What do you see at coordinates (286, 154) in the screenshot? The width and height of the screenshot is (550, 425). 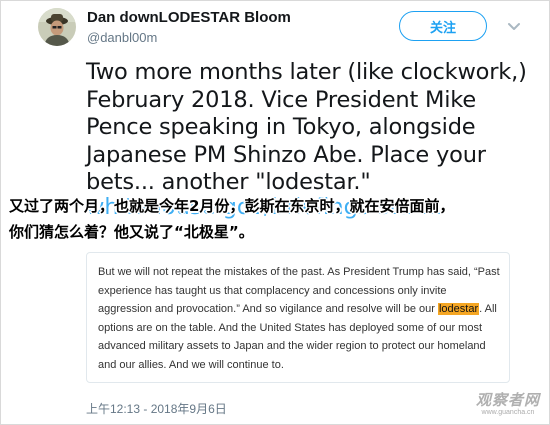 I see `tweet-line: Japanese PM Shinzo Abe. Place your` at bounding box center [286, 154].